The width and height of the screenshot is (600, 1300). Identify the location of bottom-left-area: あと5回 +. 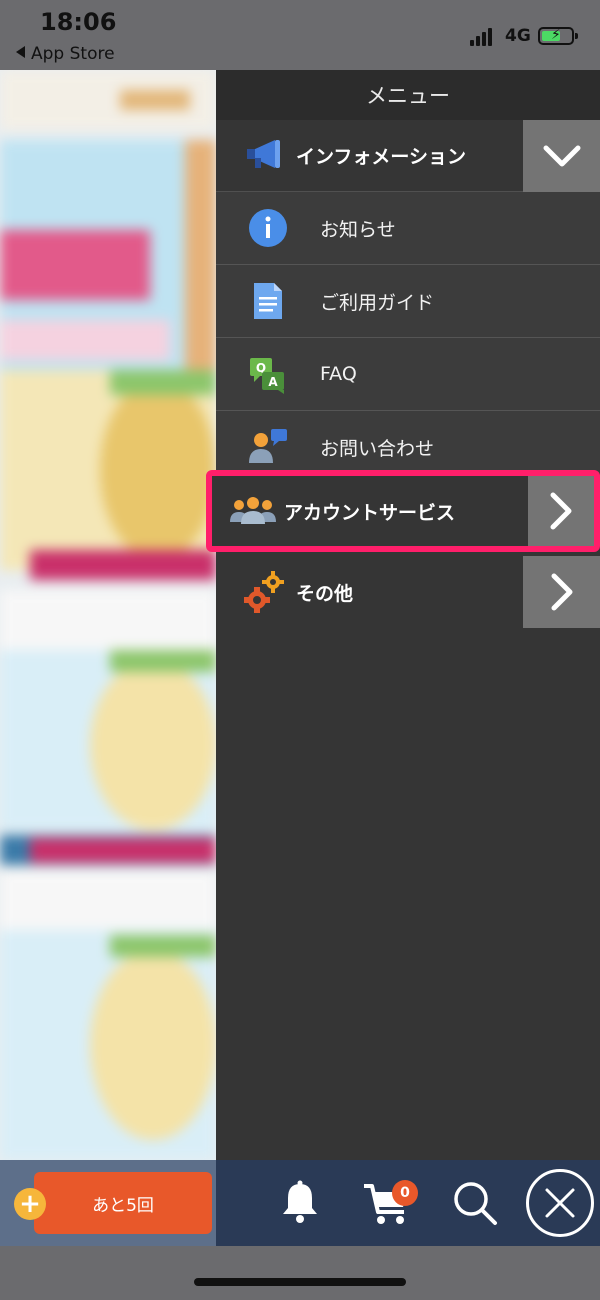
(108, 1203).